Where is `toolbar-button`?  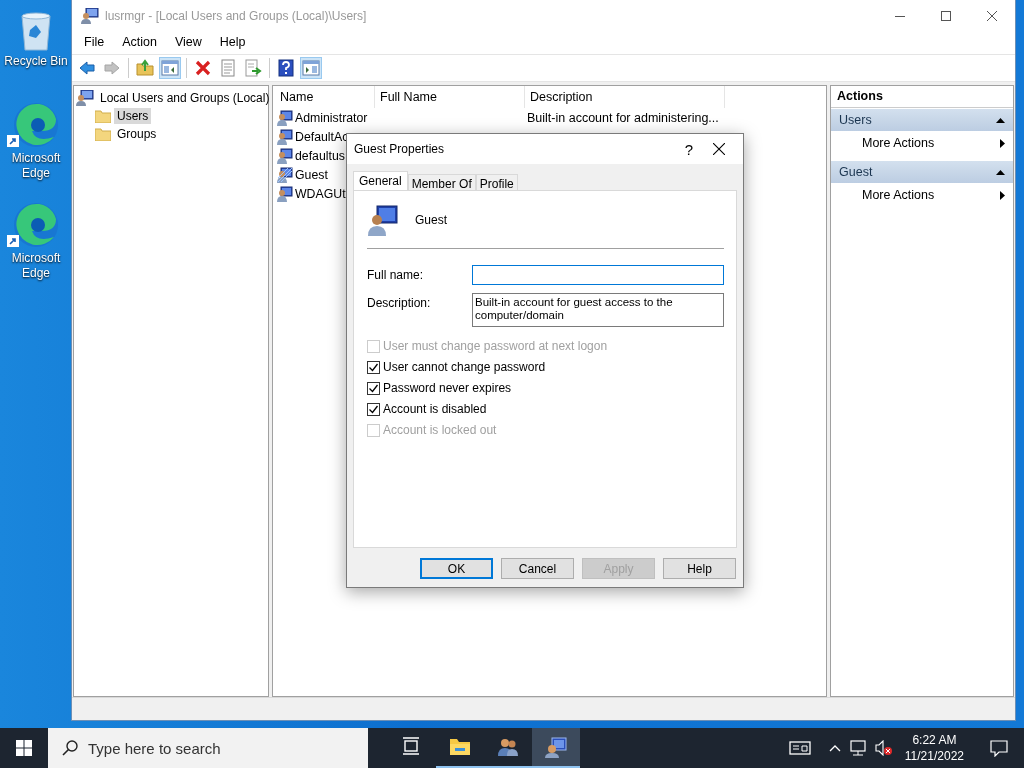 toolbar-button is located at coordinates (286, 68).